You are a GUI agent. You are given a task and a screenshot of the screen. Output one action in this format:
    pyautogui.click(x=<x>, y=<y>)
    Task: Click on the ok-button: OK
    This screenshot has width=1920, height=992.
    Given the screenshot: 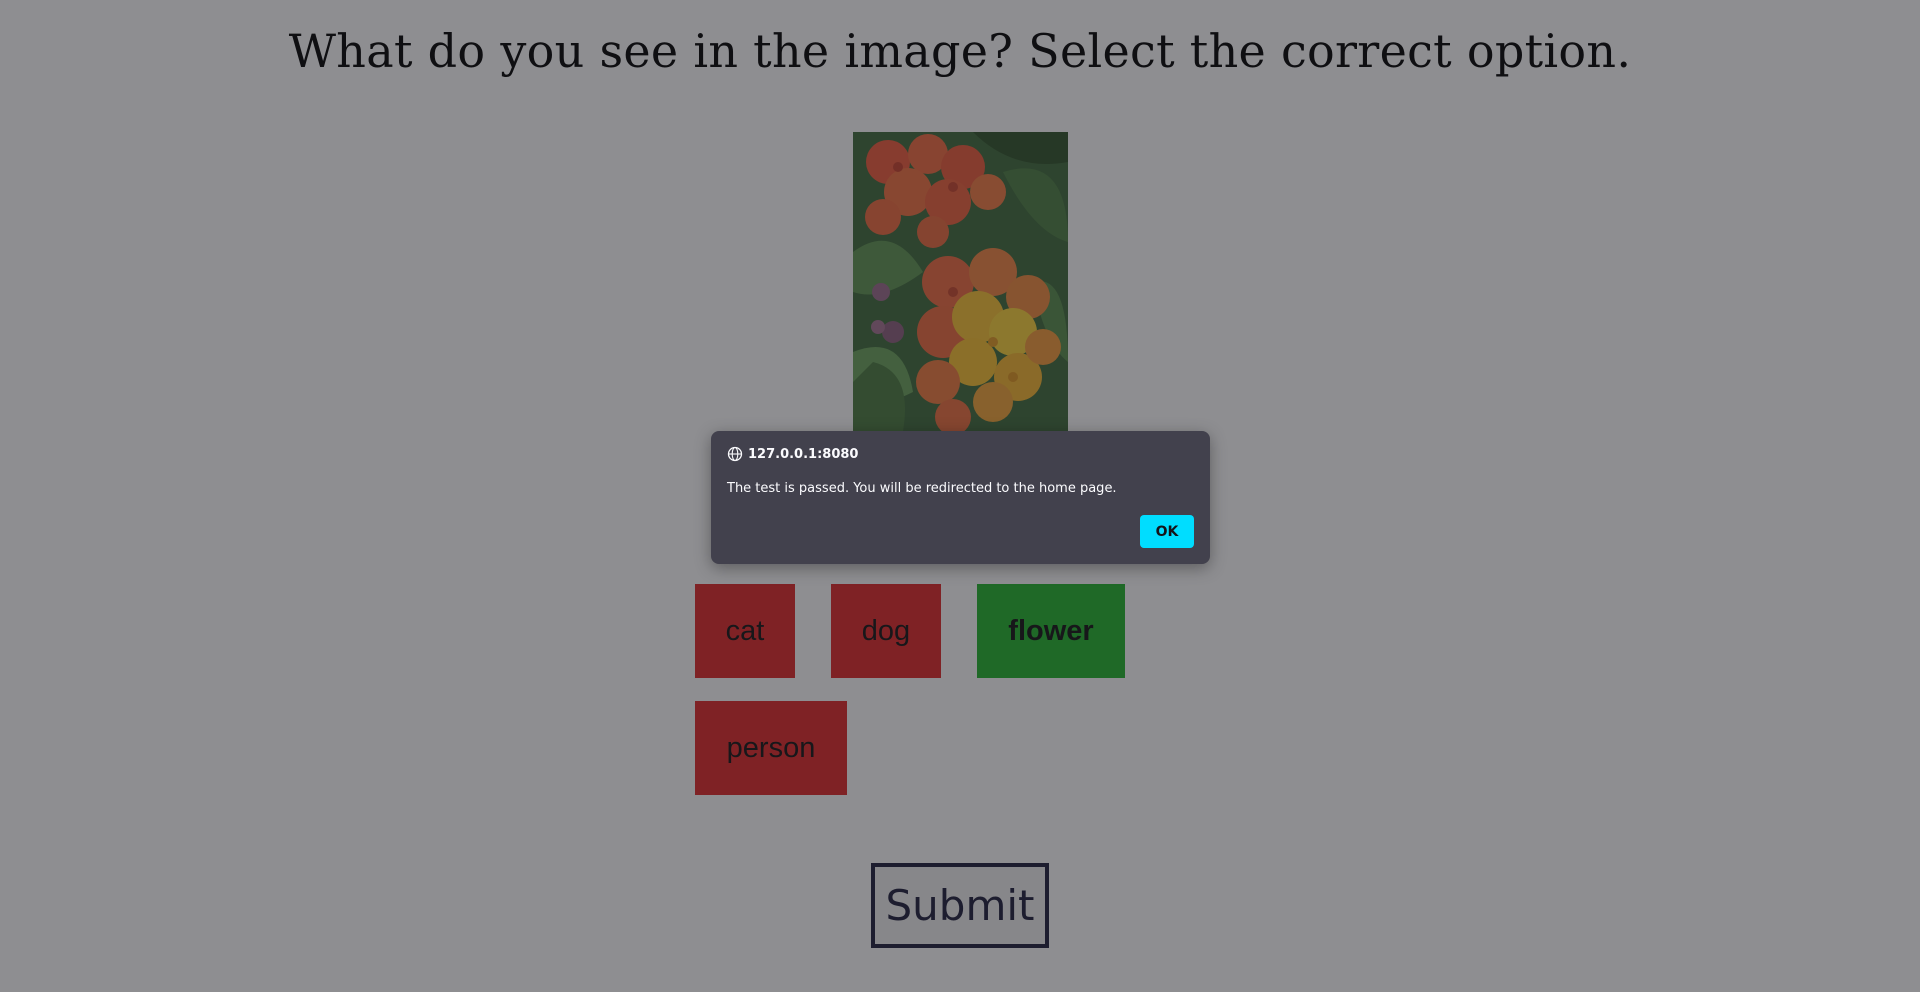 What is the action you would take?
    pyautogui.click(x=1167, y=531)
    